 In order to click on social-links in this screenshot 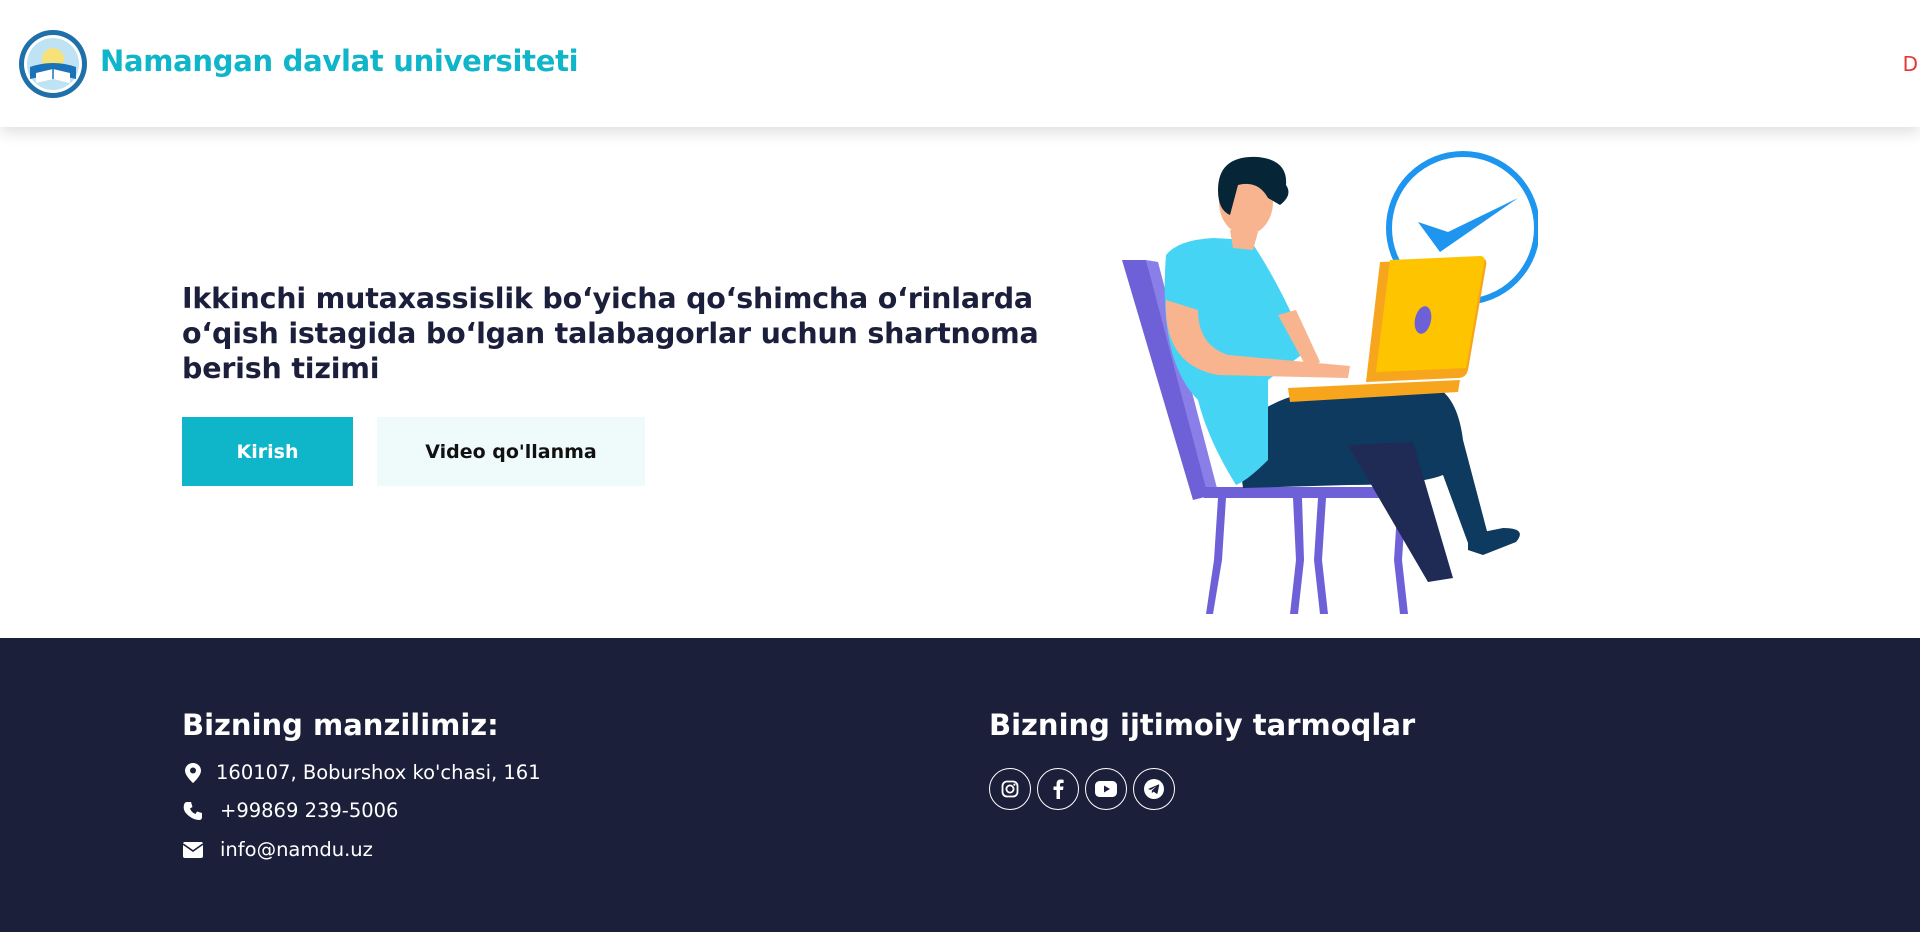, I will do `click(1082, 789)`.